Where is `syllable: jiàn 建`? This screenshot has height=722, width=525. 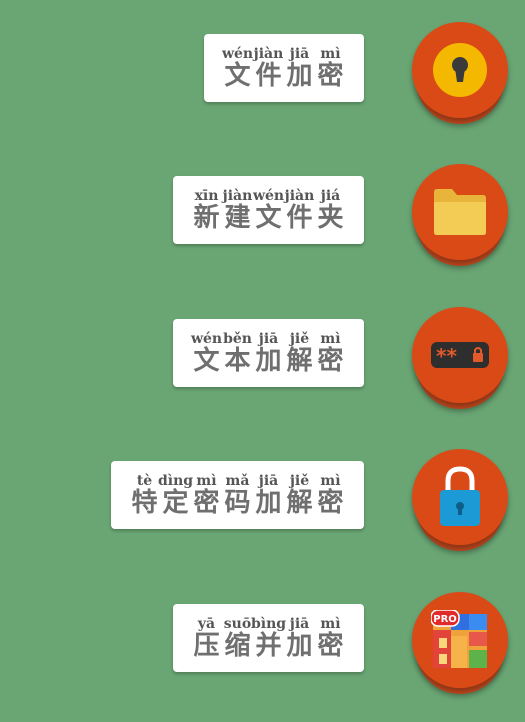
syllable: jiàn 建 is located at coordinates (237, 210).